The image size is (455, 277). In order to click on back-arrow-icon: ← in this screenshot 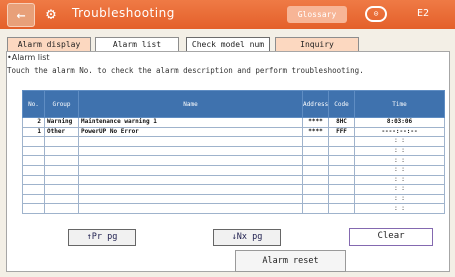, I will do `click(21, 15)`.